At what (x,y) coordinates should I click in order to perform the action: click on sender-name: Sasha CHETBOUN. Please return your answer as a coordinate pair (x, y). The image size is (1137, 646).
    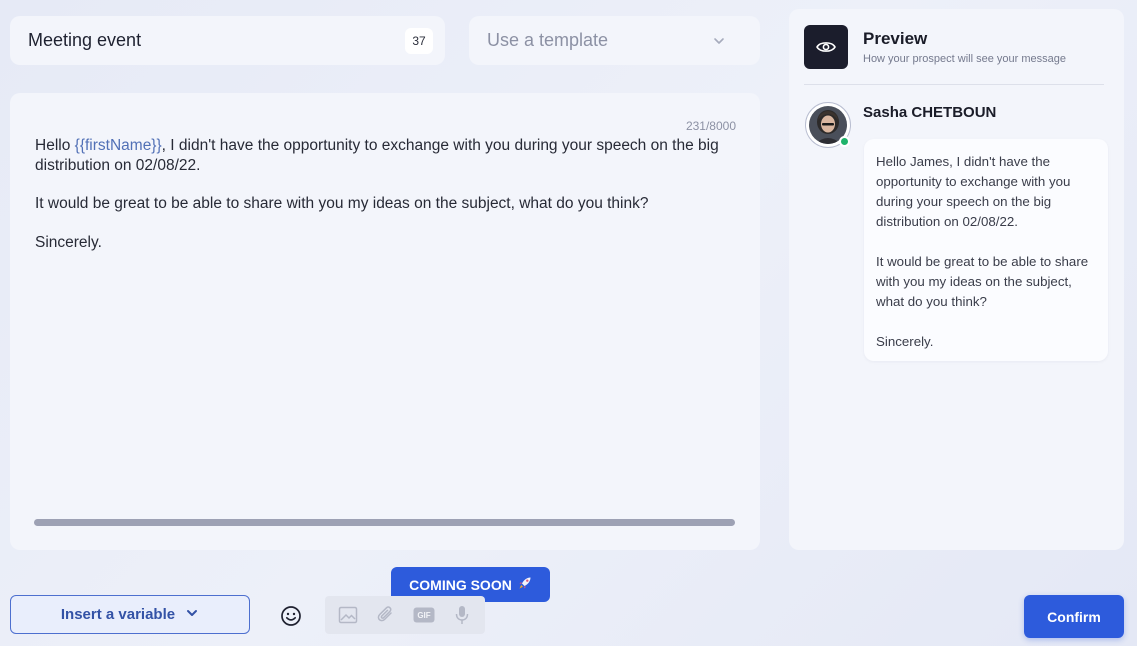
    Looking at the image, I should click on (930, 112).